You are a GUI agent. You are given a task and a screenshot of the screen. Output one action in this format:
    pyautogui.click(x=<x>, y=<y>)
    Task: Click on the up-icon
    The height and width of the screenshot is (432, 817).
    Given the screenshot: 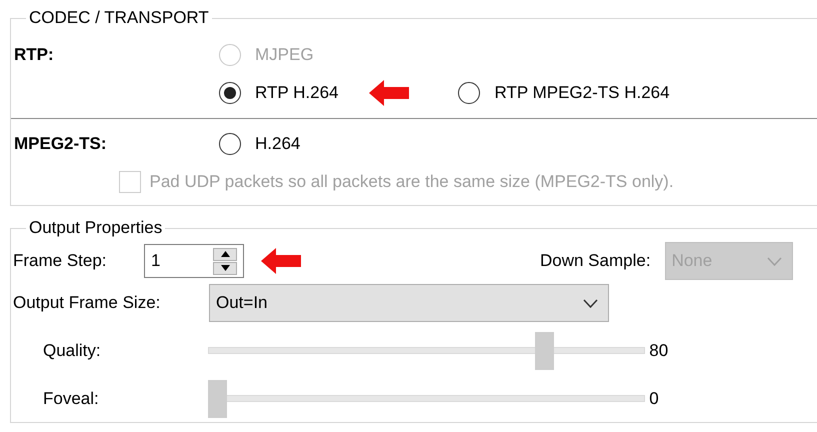 What is the action you would take?
    pyautogui.click(x=225, y=254)
    